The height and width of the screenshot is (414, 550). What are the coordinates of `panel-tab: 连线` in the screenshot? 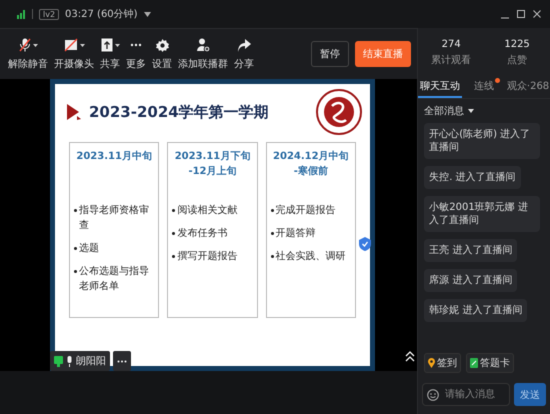 It's located at (484, 88).